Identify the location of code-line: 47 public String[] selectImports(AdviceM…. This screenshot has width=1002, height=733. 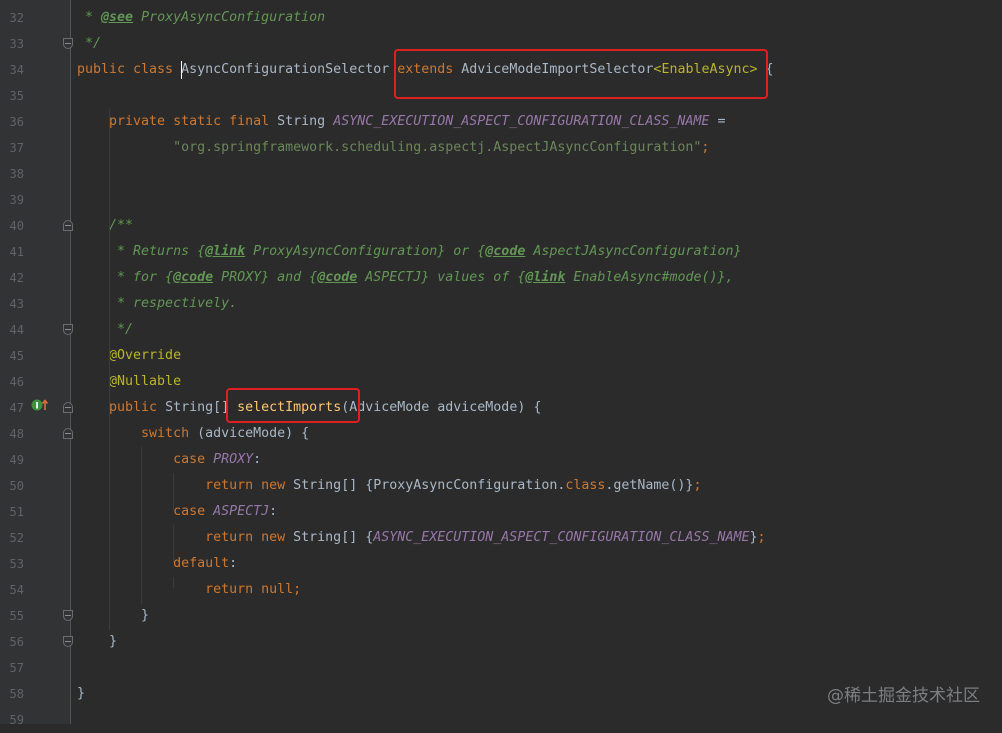
(501, 408).